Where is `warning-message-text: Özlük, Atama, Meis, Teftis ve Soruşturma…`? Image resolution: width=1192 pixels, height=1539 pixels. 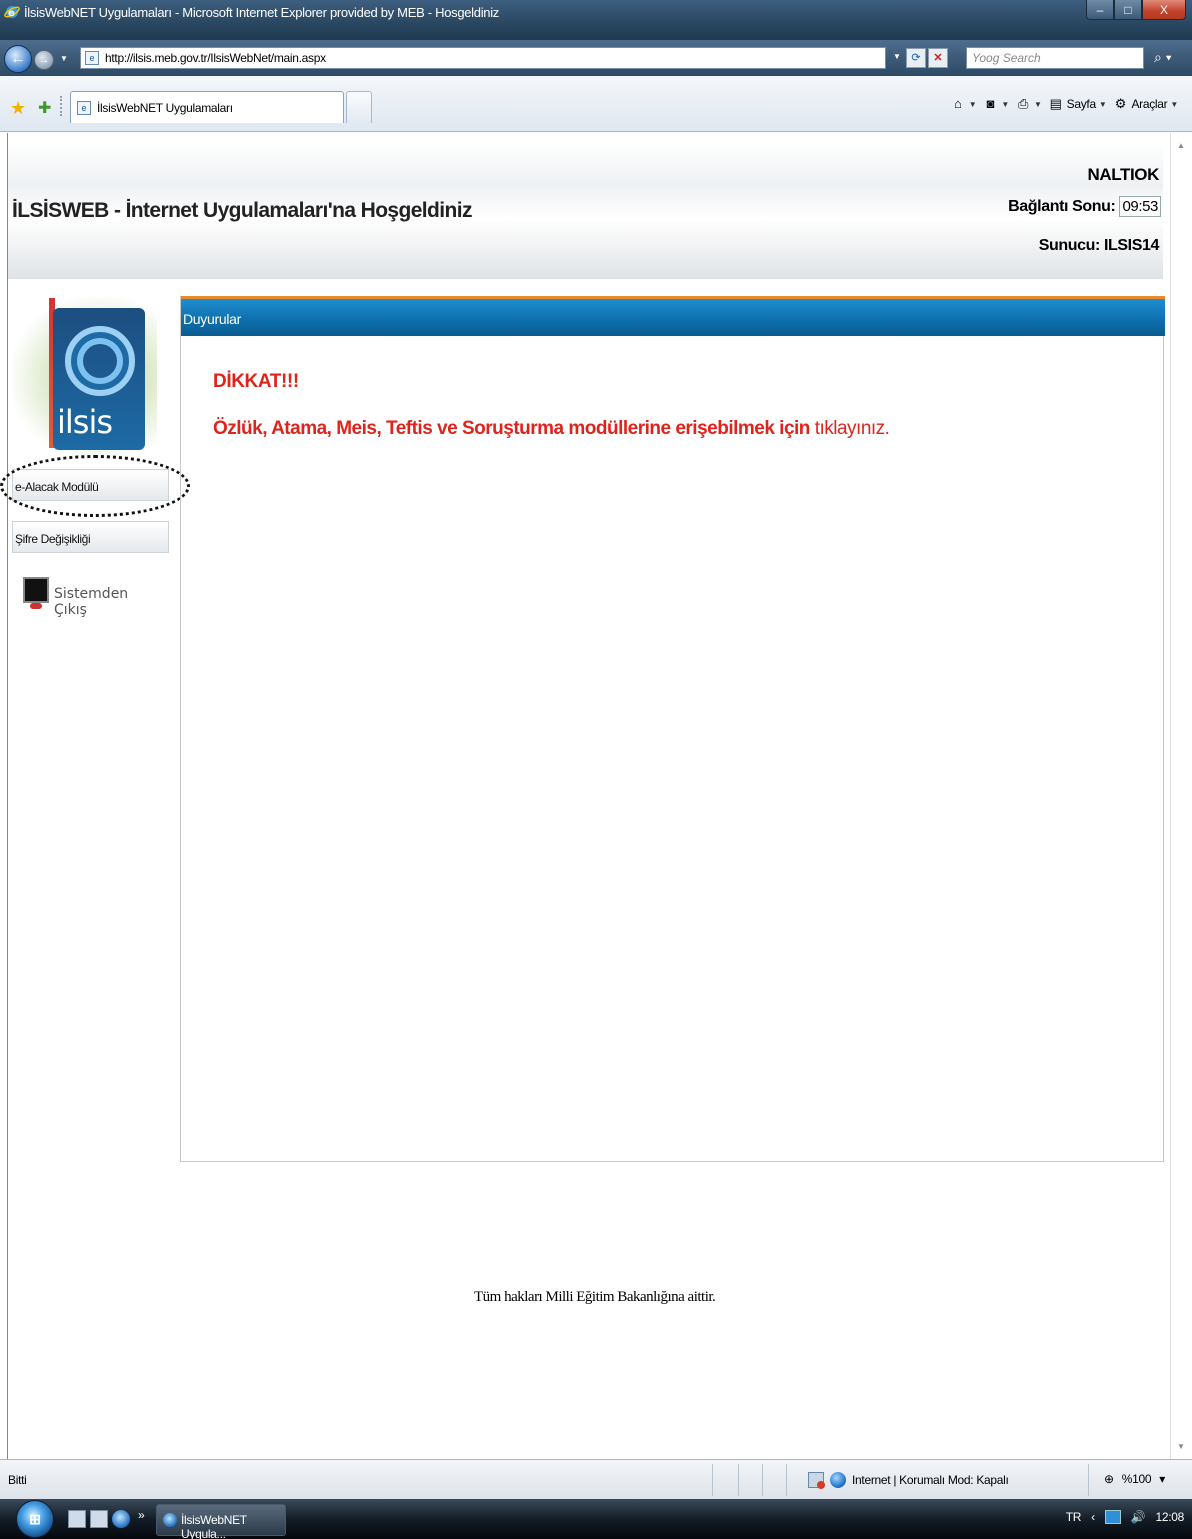
warning-message-text: Özlük, Atama, Meis, Teftis ve Soruşturma… is located at coordinates (514, 428).